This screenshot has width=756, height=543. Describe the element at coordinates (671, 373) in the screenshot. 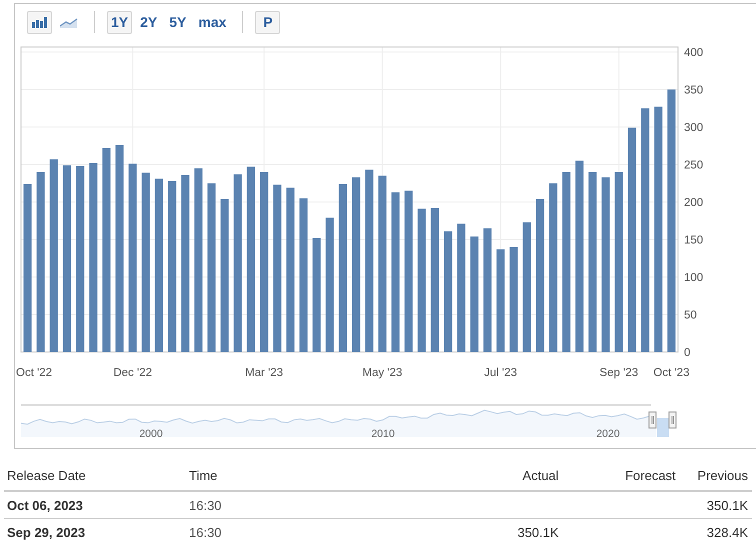

I see `axis-label: Oct '23` at that location.